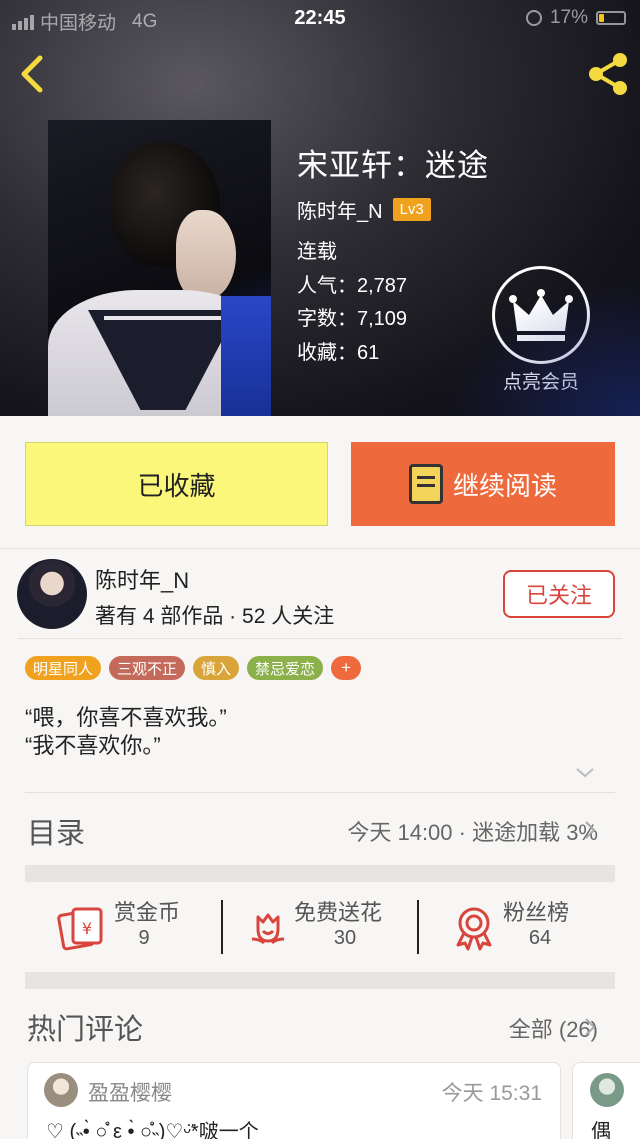 This screenshot has width=640, height=1139. I want to click on vip-button, so click(541, 315).